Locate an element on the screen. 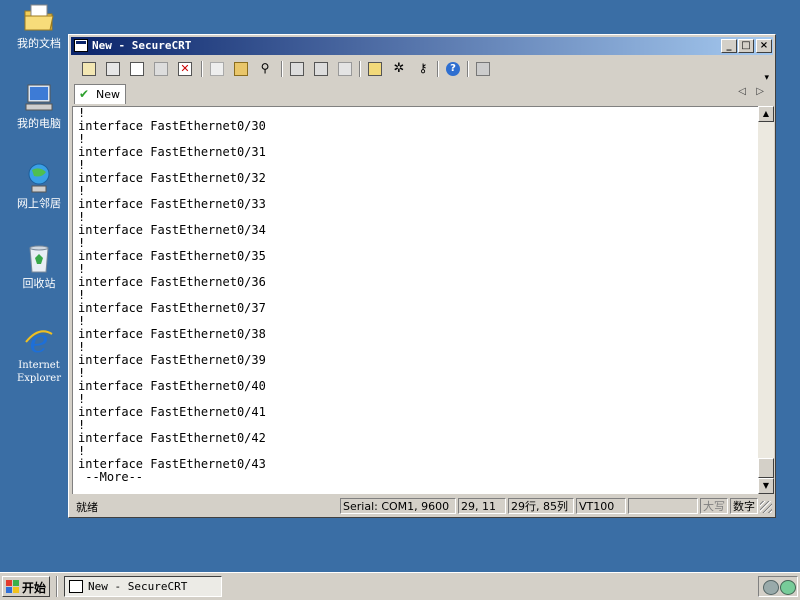 The image size is (800, 600). recycle-bin-icon is located at coordinates (39, 258).